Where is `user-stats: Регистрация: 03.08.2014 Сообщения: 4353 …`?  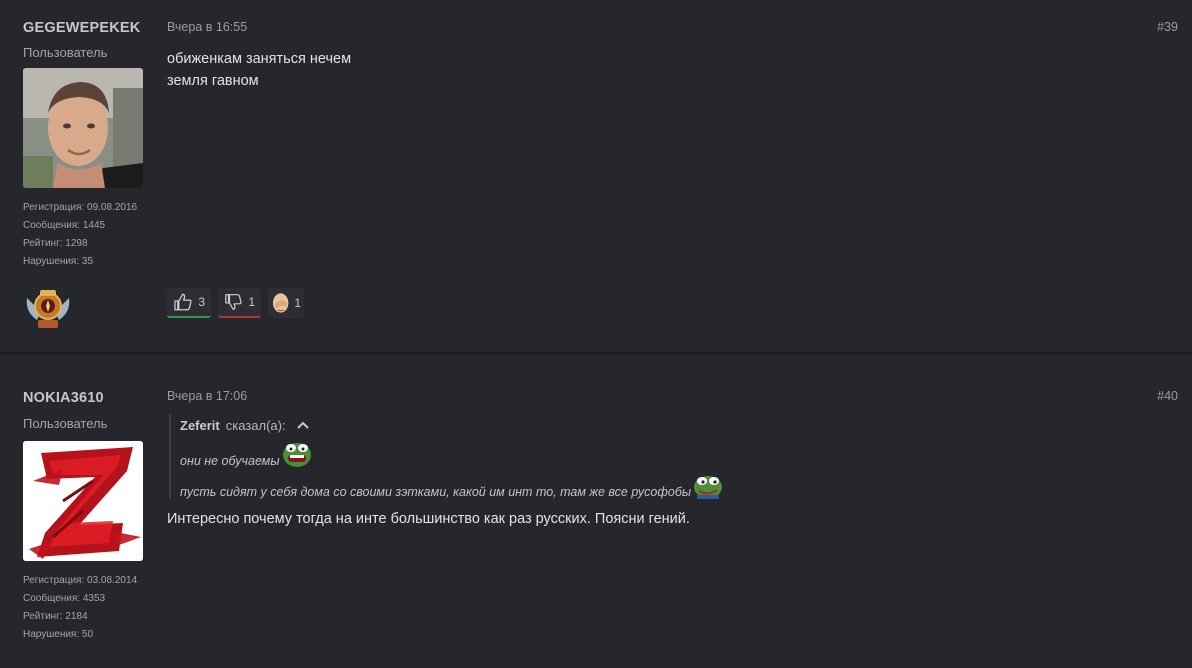 user-stats: Регистрация: 03.08.2014 Сообщения: 4353 … is located at coordinates (83, 608).